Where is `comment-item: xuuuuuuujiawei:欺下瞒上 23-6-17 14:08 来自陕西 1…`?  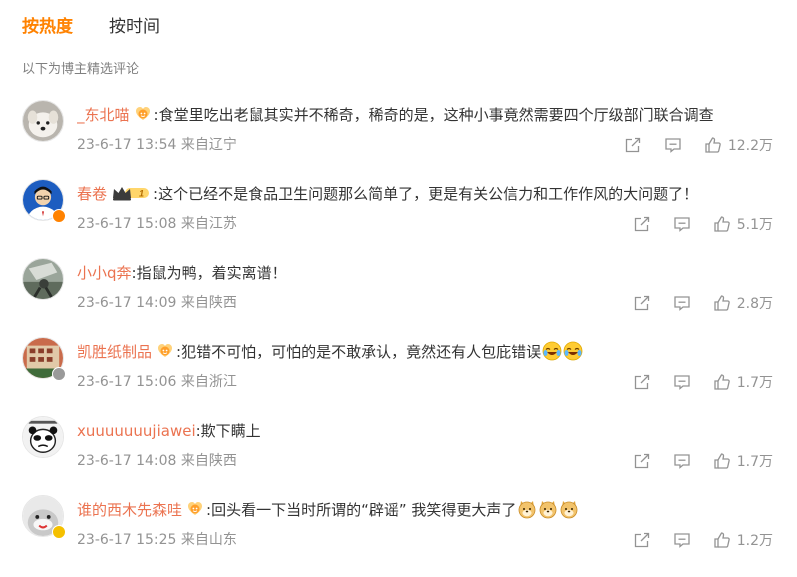
comment-item: xuuuuuuujiawei:欺下瞒上 23-6-17 14:08 来自陕西 1… is located at coordinates (398, 455).